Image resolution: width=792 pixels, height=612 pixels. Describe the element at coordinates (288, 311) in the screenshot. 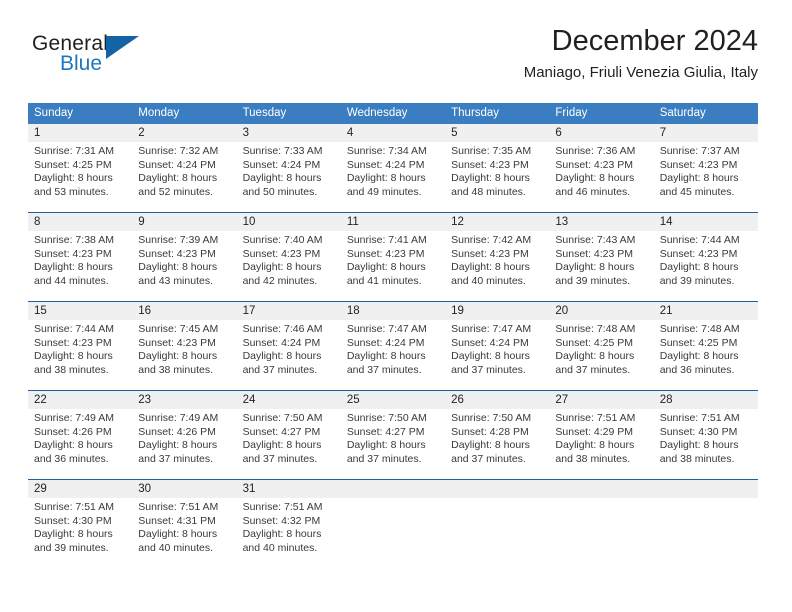

I see `day-number-band: 17` at that location.